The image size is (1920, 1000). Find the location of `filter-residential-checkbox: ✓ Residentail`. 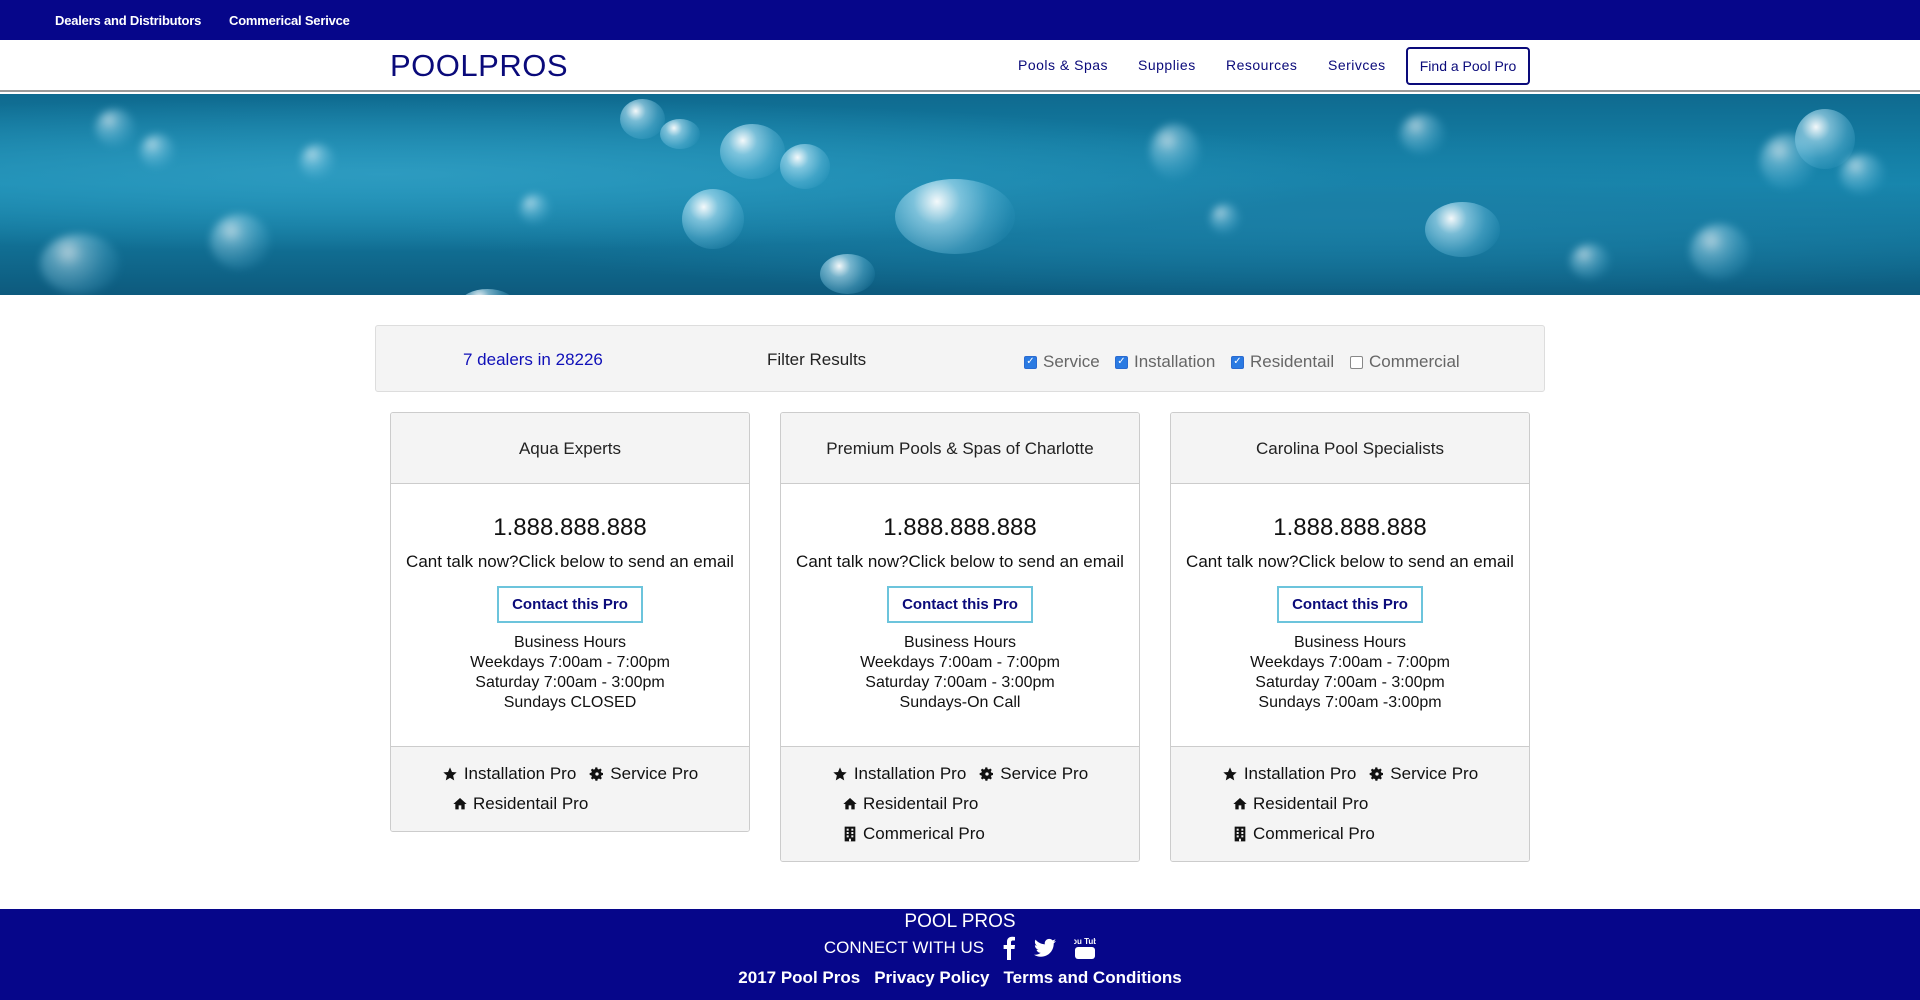

filter-residential-checkbox: ✓ Residentail is located at coordinates (1282, 362).